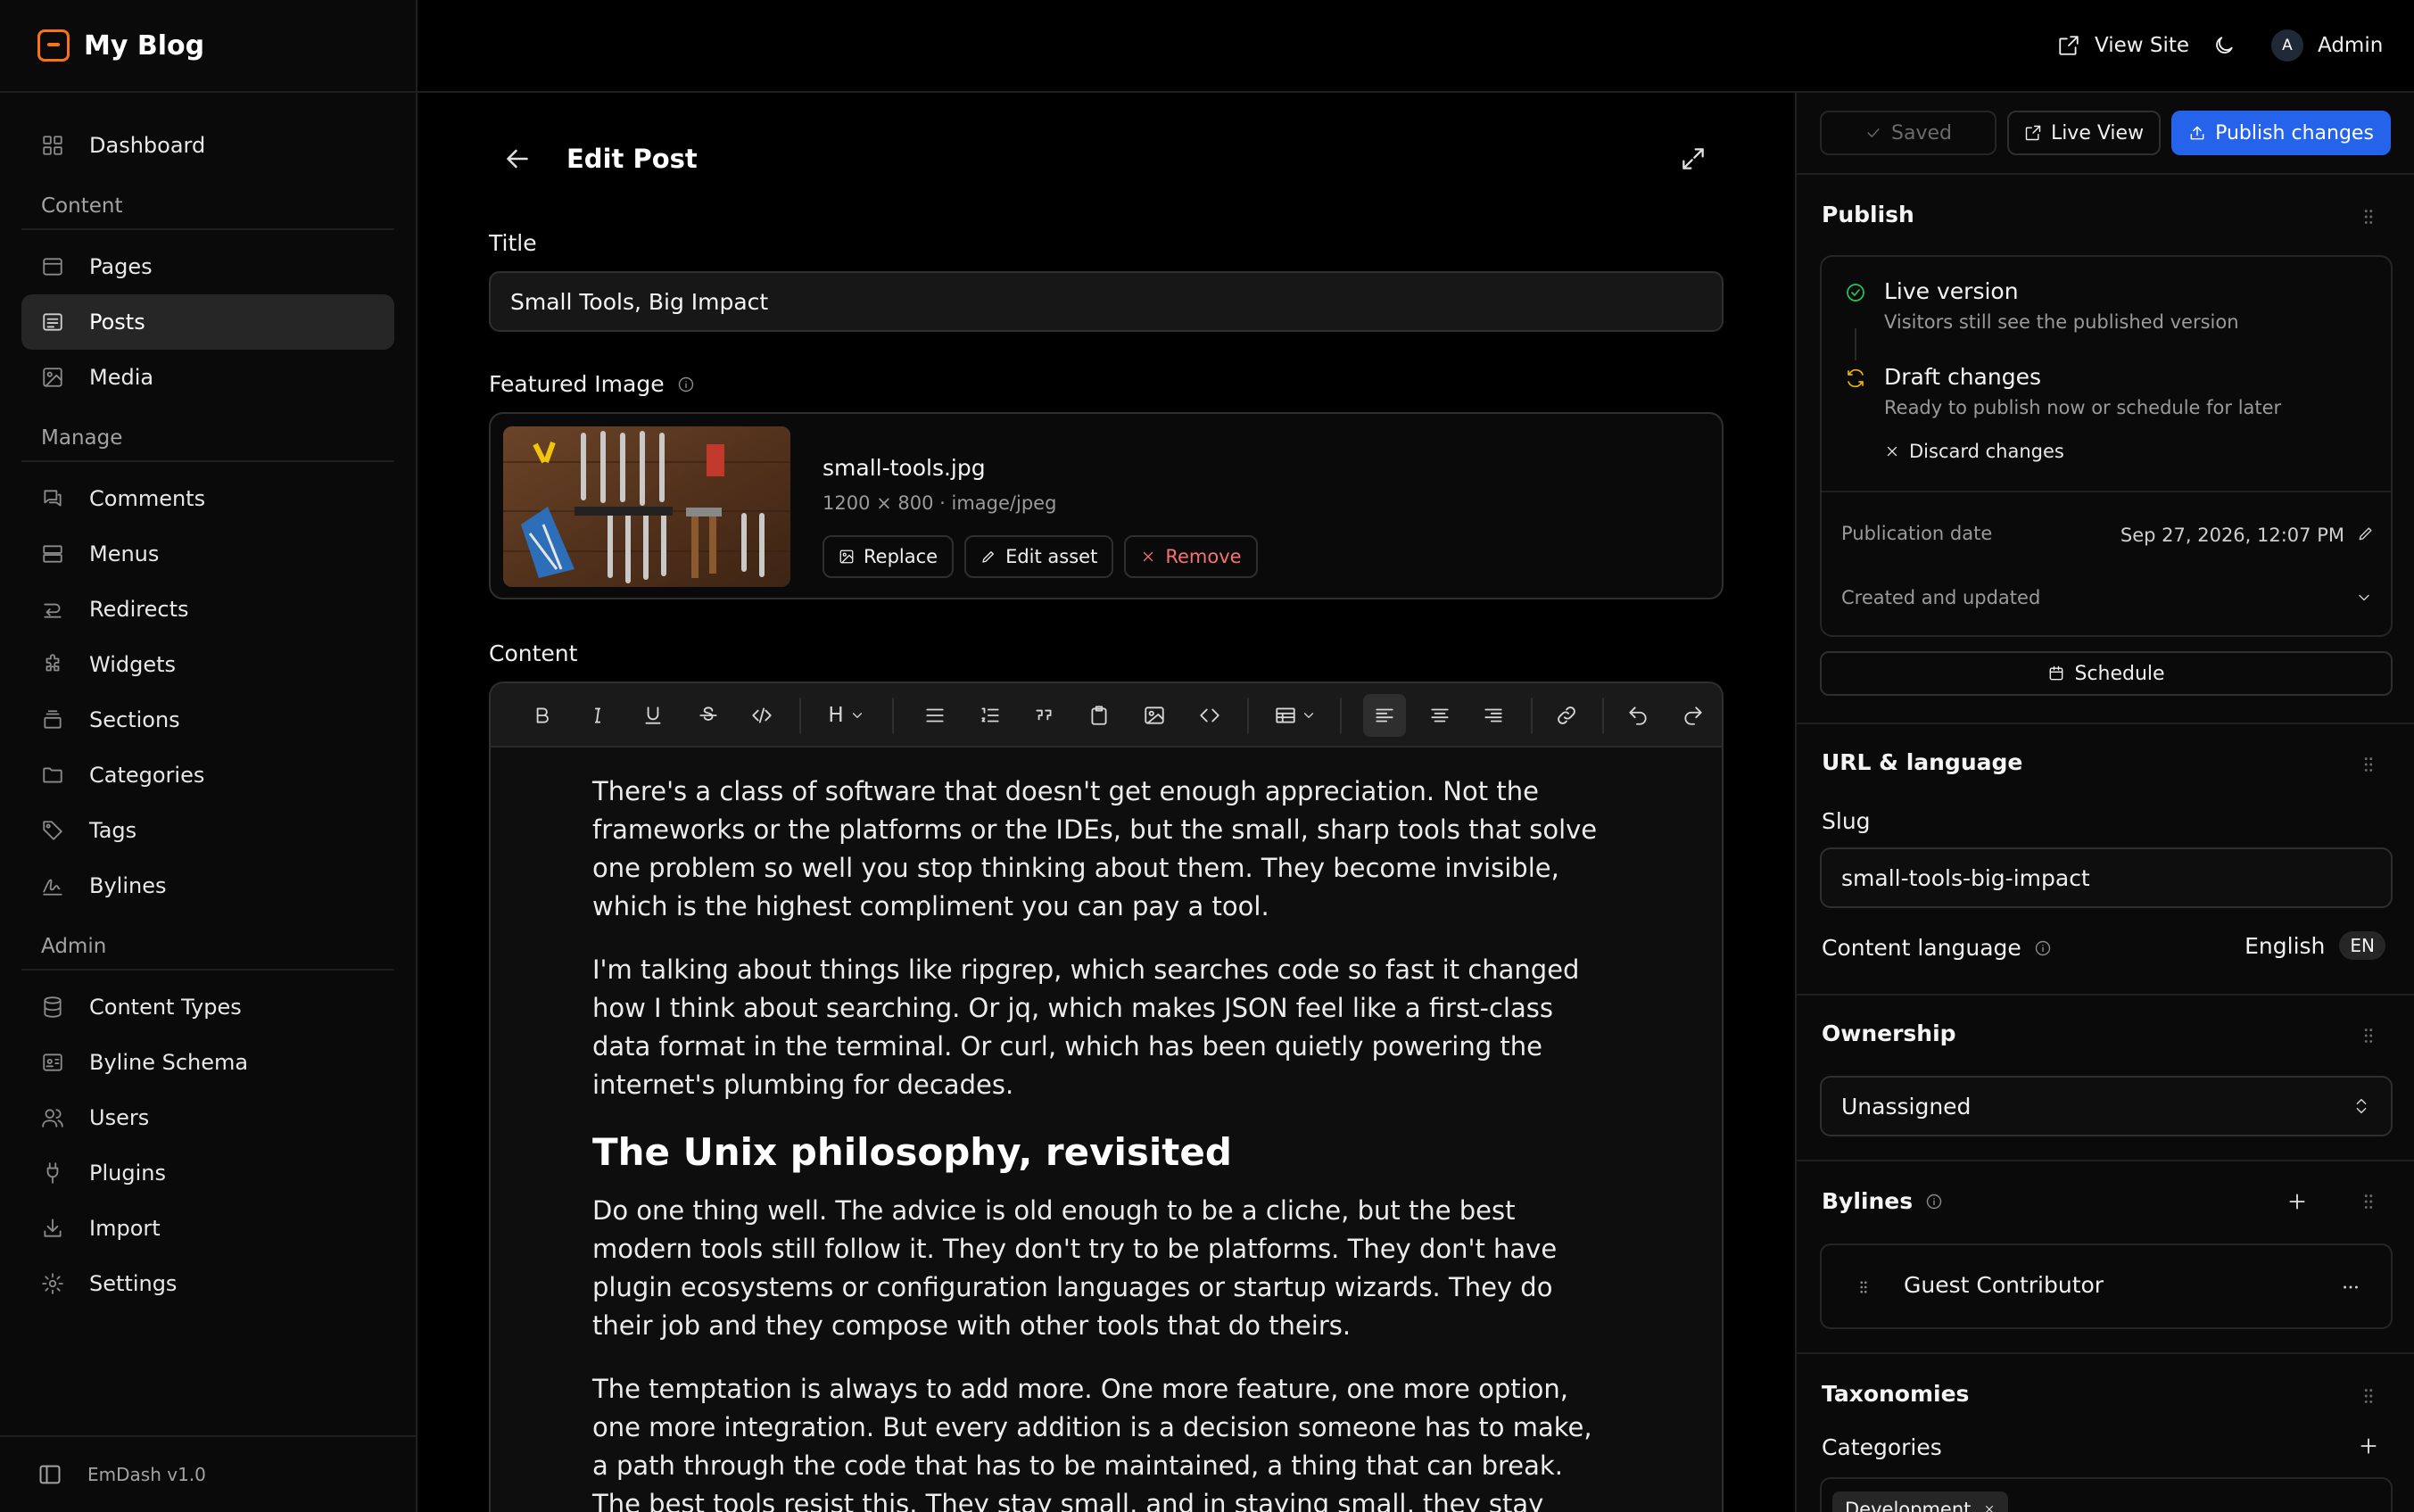  I want to click on table-dropdown, so click(1295, 715).